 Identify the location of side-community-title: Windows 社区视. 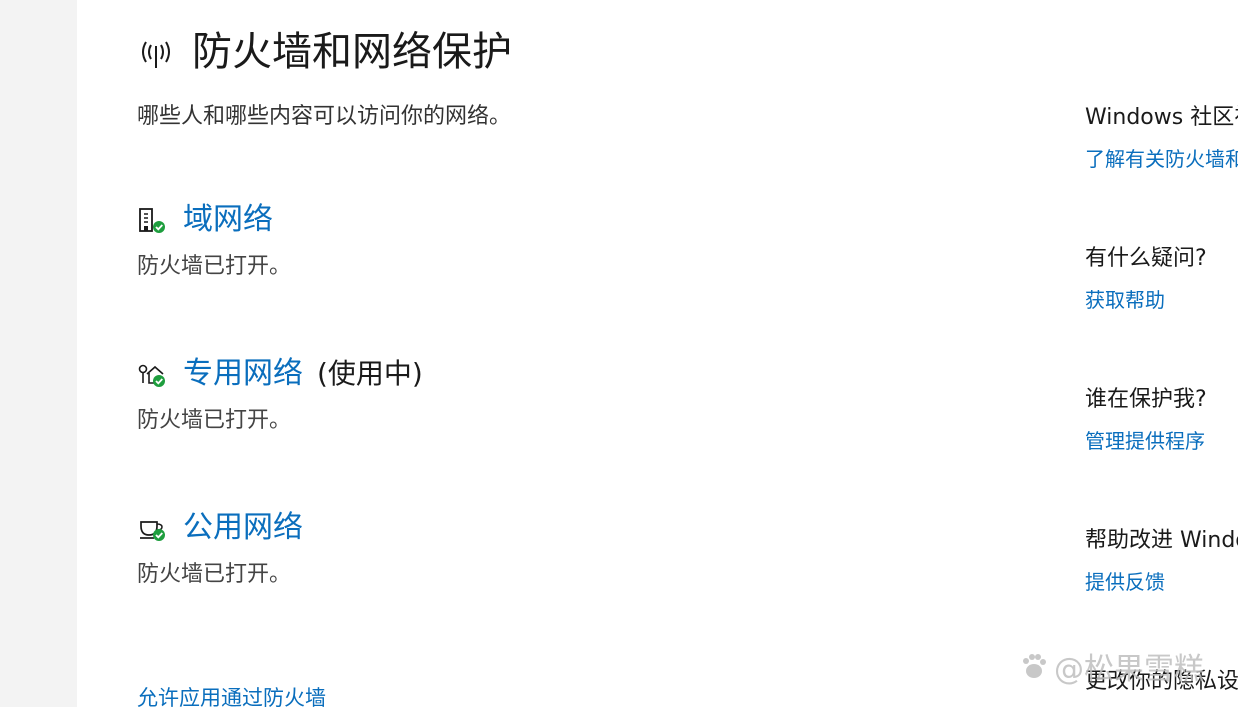
(1161, 117).